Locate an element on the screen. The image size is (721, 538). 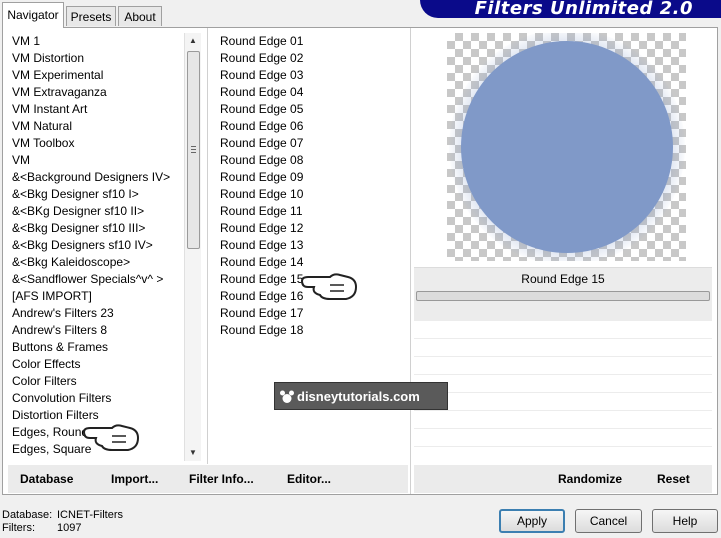
category-item: [AFS IMPORT] is located at coordinates (95, 296).